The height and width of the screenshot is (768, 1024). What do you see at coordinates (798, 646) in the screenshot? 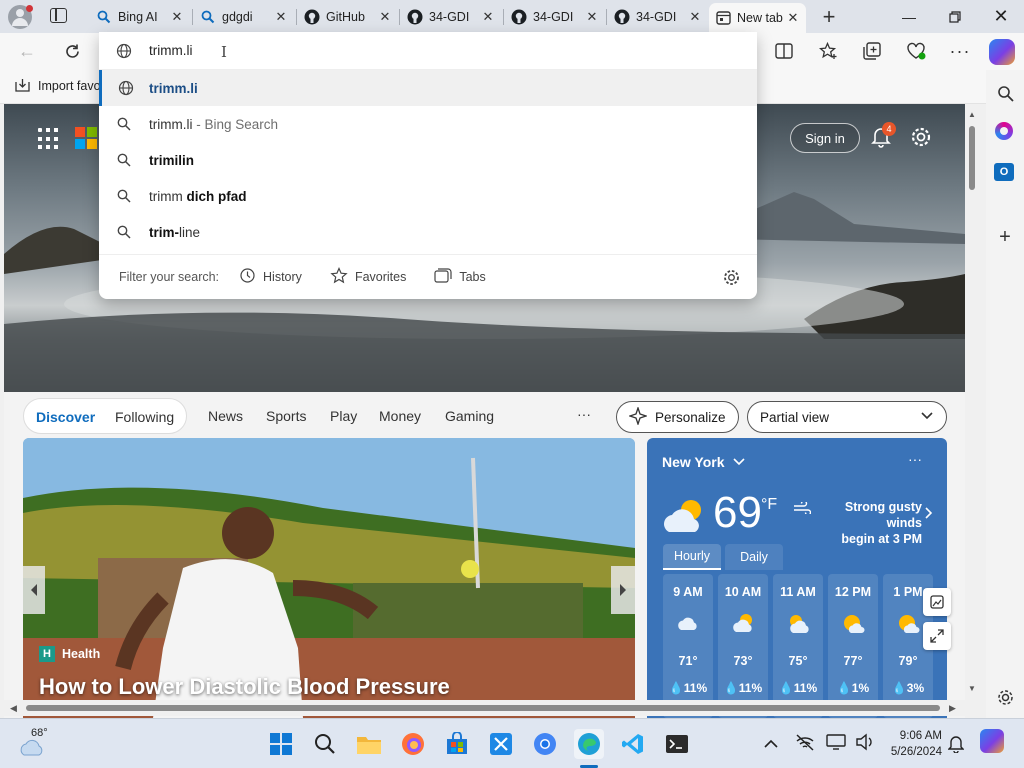
I see `hour-cell: 11 AM 75° 💧11%` at bounding box center [798, 646].